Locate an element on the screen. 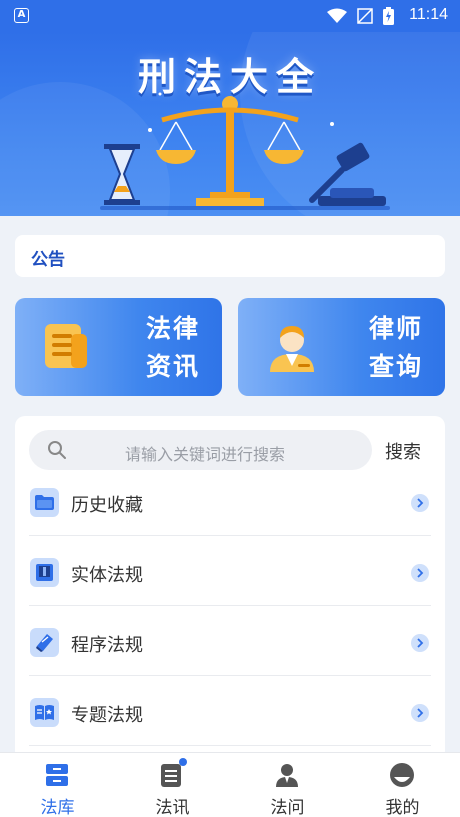 This screenshot has width=460, height=817. lawyer-query-card: 律师 查询 is located at coordinates (341, 347).